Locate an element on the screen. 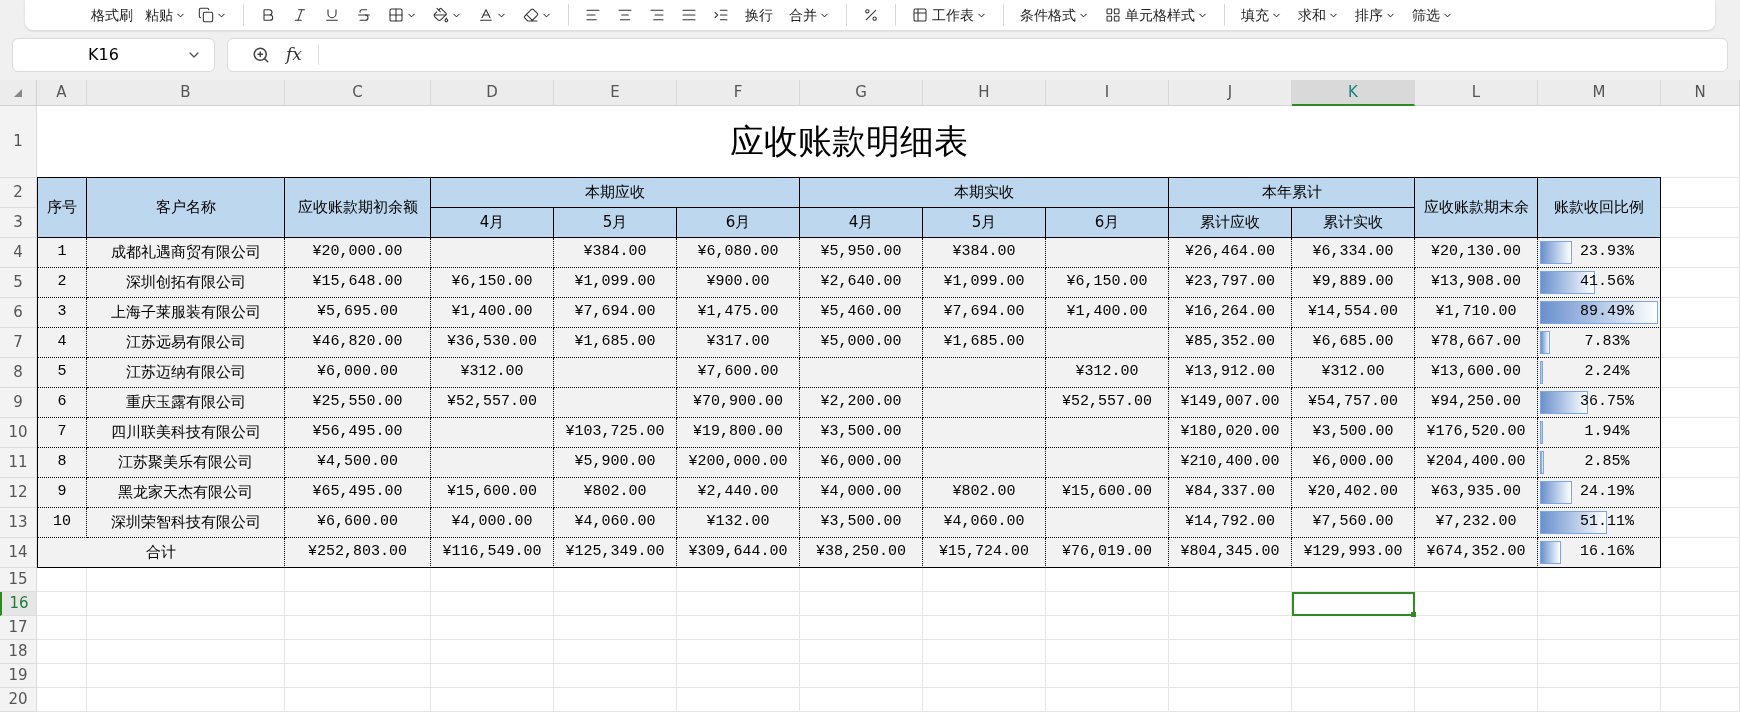 This screenshot has width=1740, height=712. percent-icon is located at coordinates (871, 15).